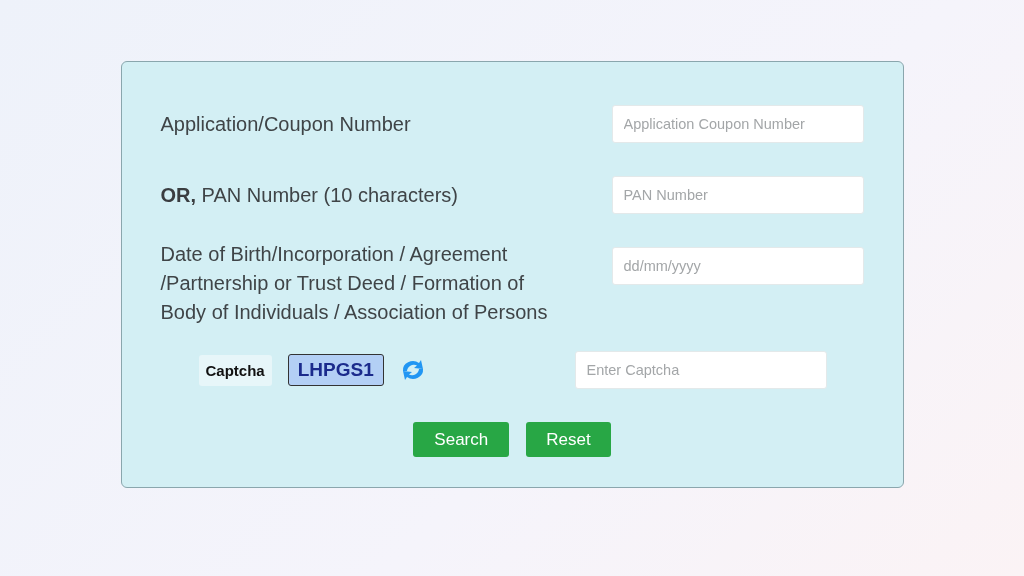 This screenshot has width=1024, height=576. Describe the element at coordinates (309, 195) in the screenshot. I see `field-label: OR, PAN Number (10 characters)` at that location.